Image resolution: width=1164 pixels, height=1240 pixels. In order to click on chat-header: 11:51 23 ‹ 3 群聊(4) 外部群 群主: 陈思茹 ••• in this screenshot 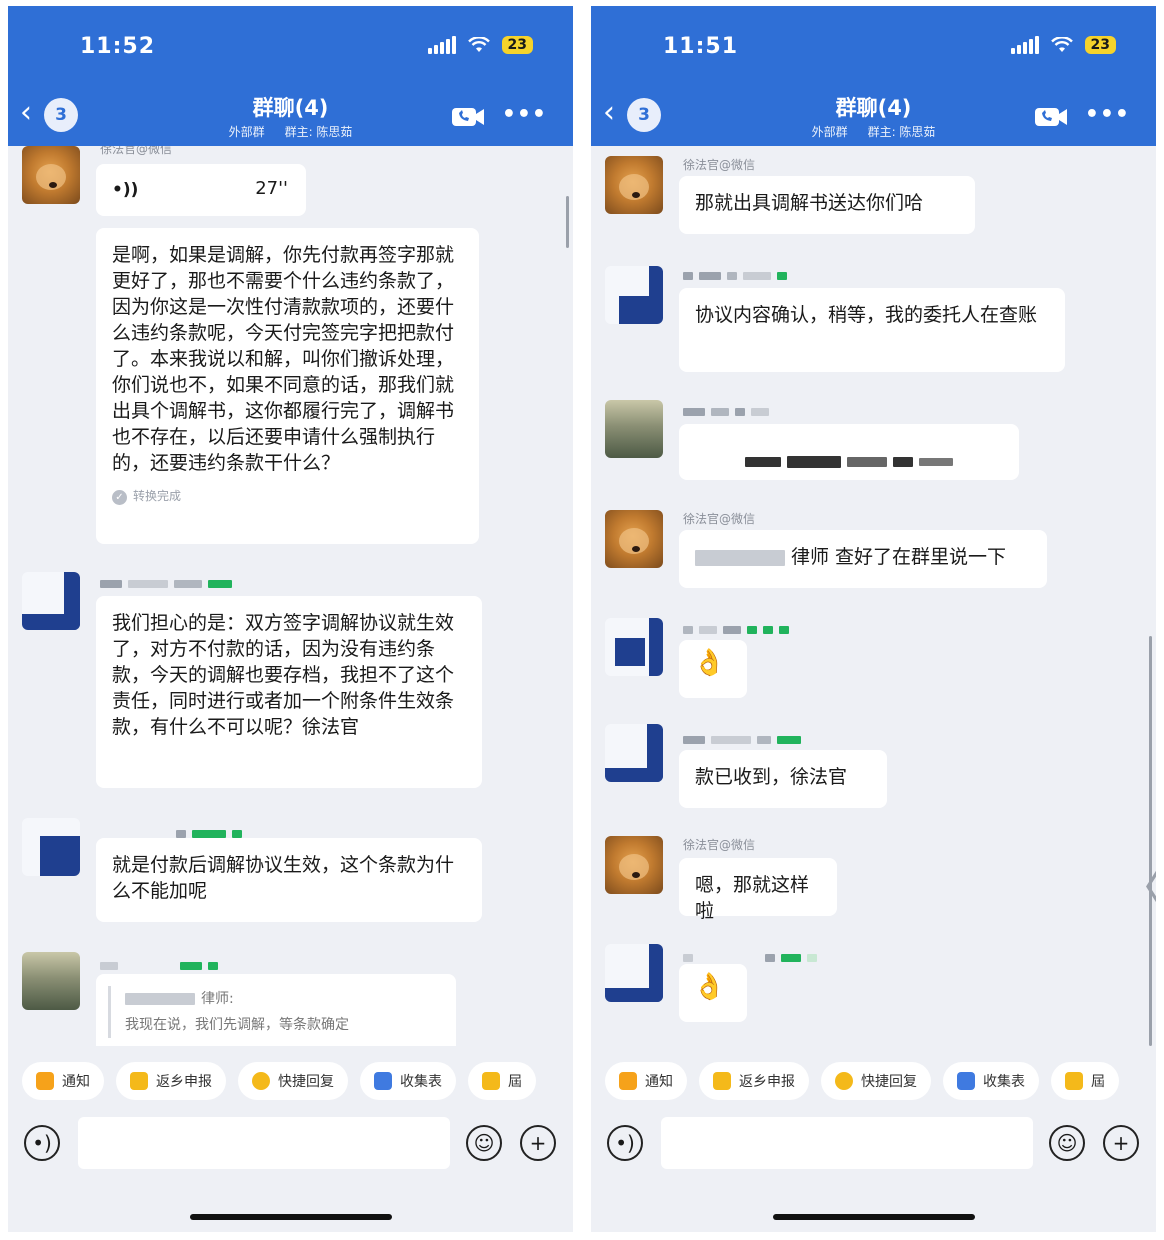, I will do `click(873, 76)`.